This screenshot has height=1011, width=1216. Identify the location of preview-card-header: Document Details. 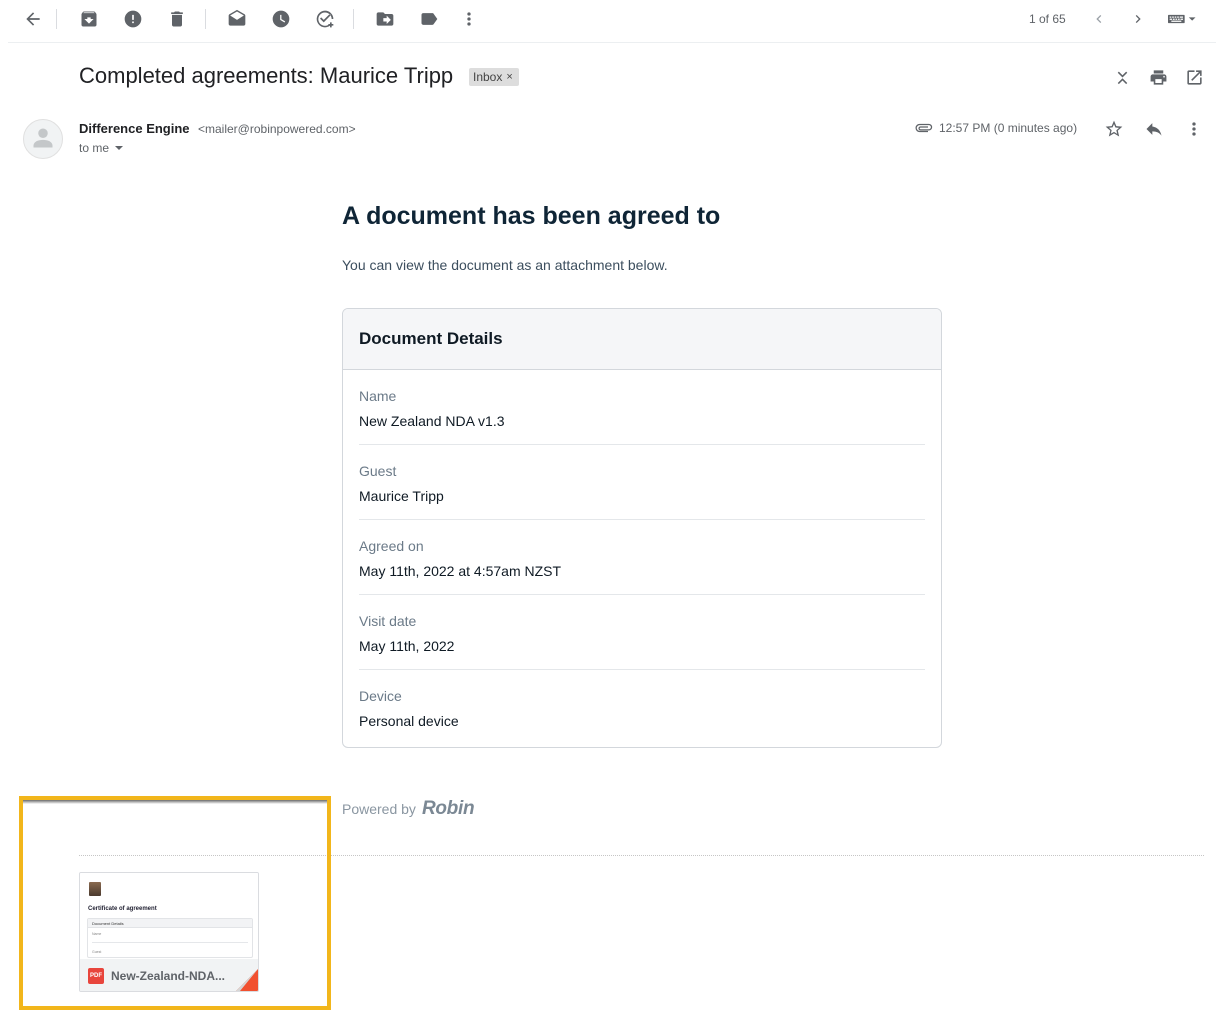
(170, 923).